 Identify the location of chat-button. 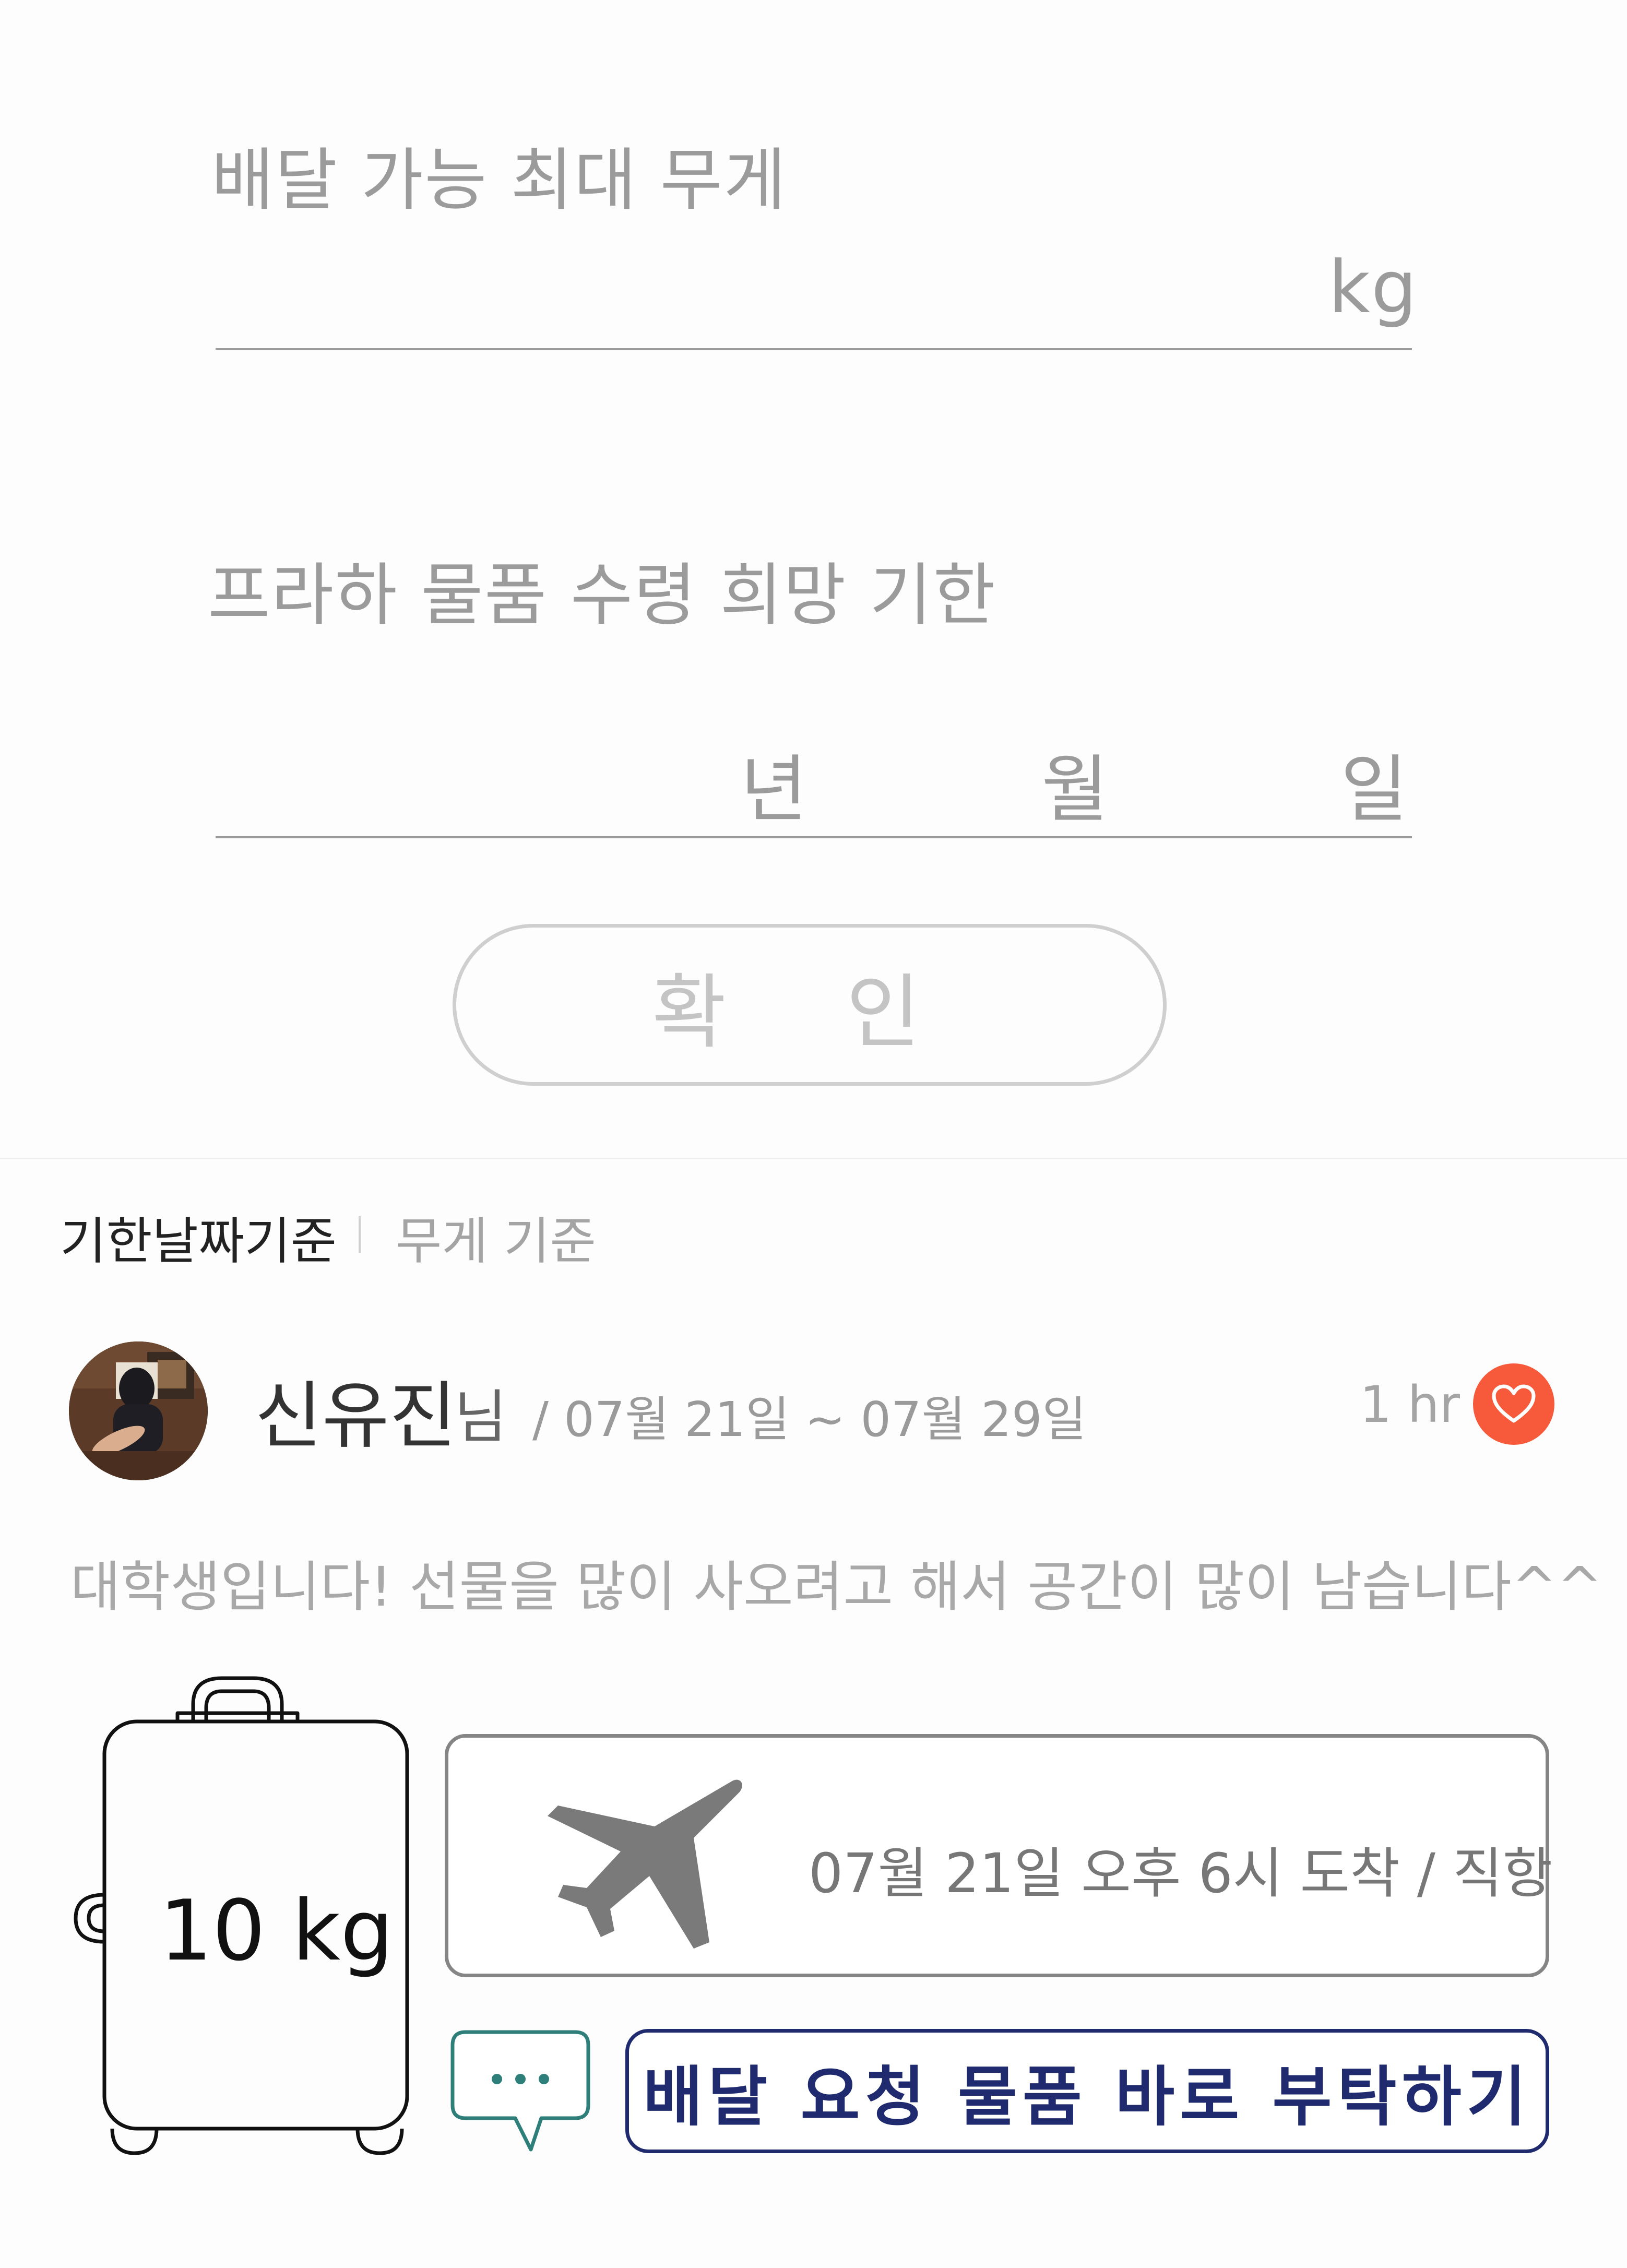
(520, 2095).